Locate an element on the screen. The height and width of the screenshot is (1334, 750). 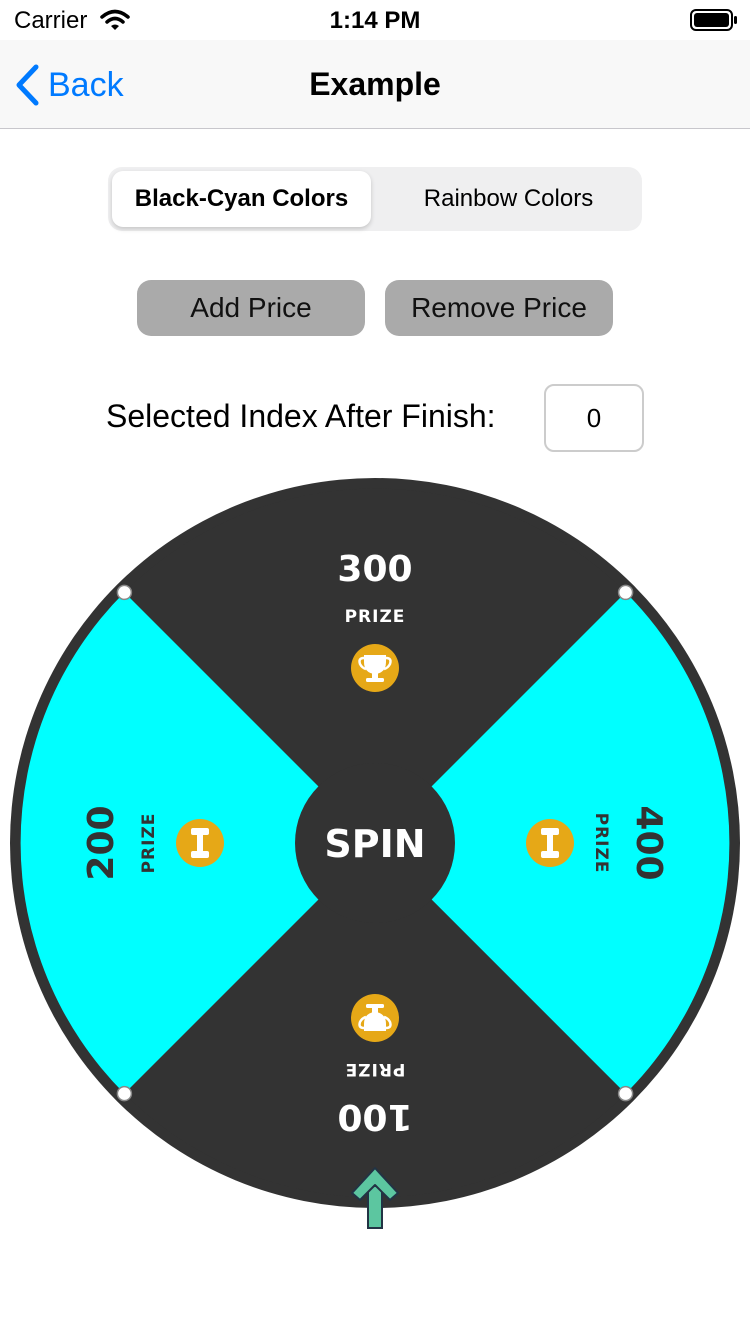
navigation-bar: Back Example is located at coordinates (375, 84).